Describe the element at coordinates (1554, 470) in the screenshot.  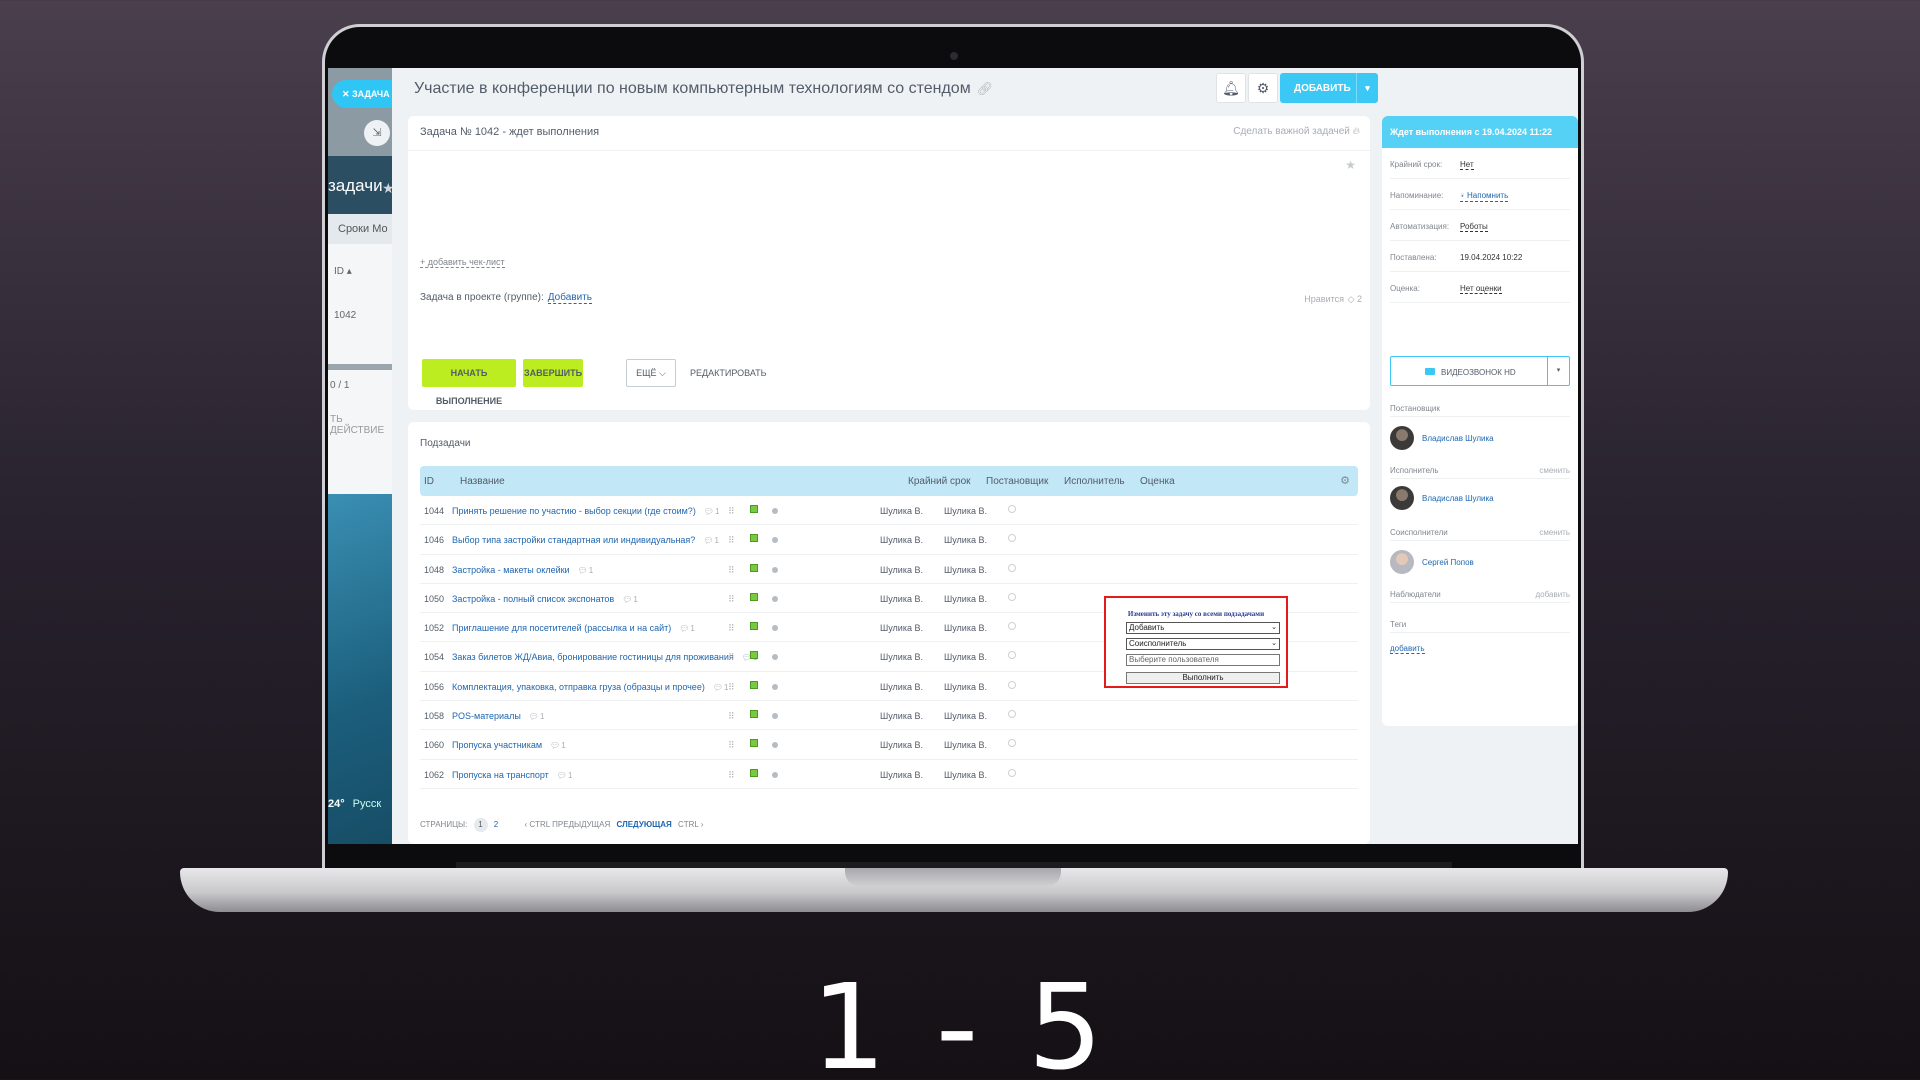
I see `assignee-change-link: сменить` at that location.